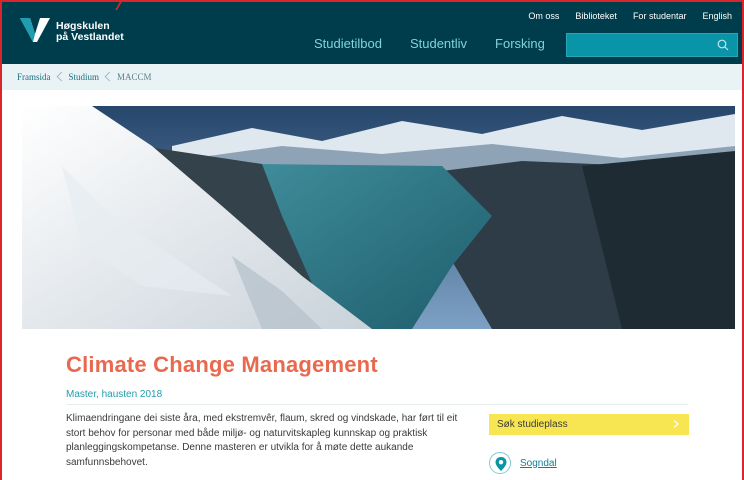 The image size is (744, 480). I want to click on apply-button: Søk studieplass, so click(589, 424).